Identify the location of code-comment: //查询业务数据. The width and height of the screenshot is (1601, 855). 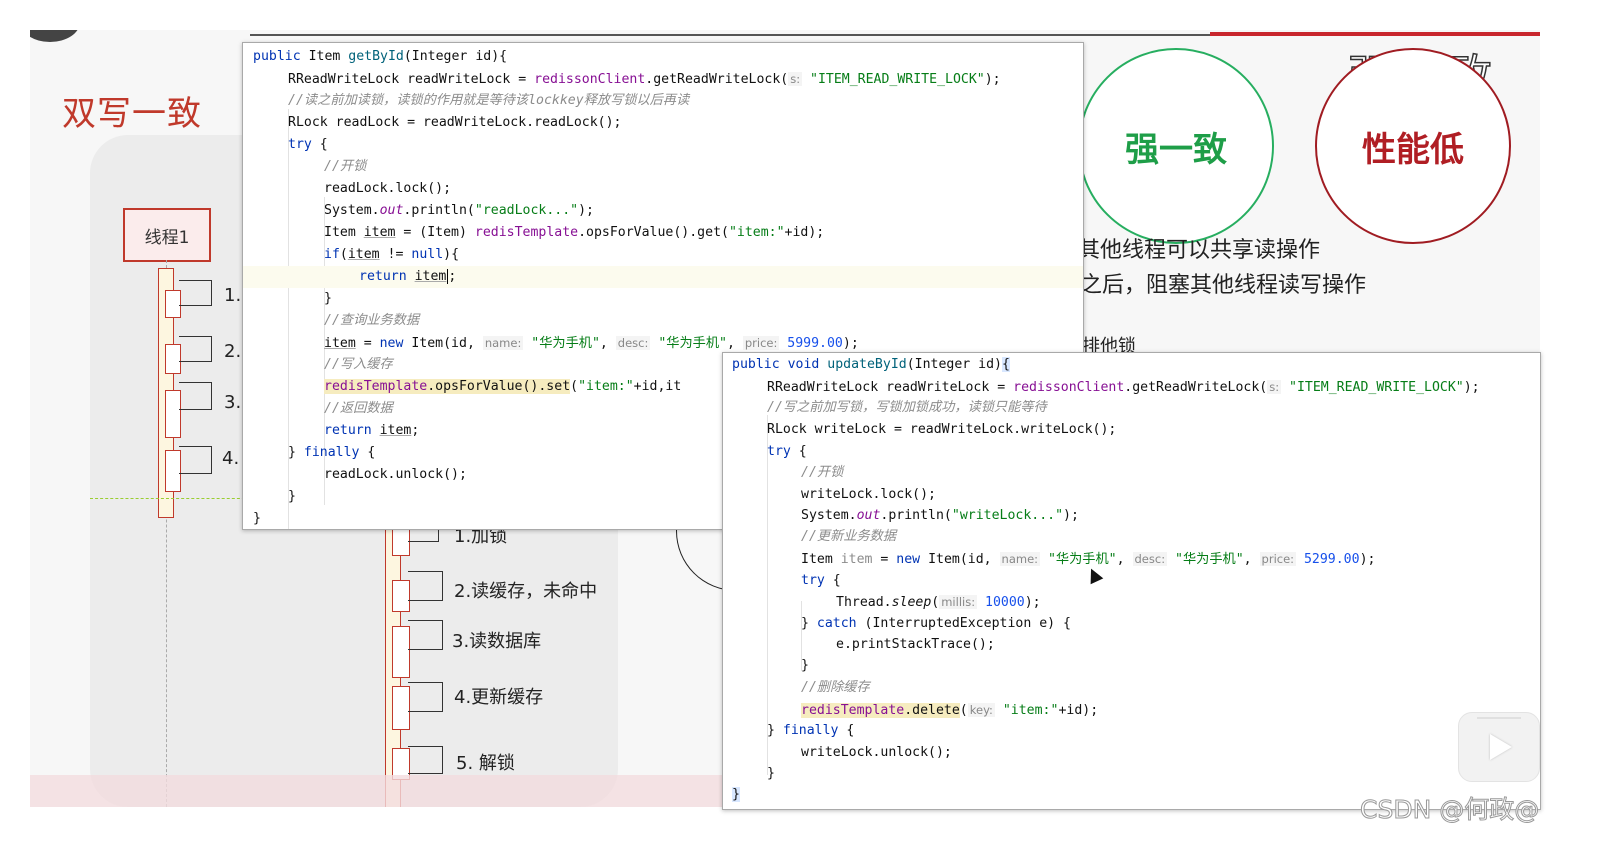
(372, 320).